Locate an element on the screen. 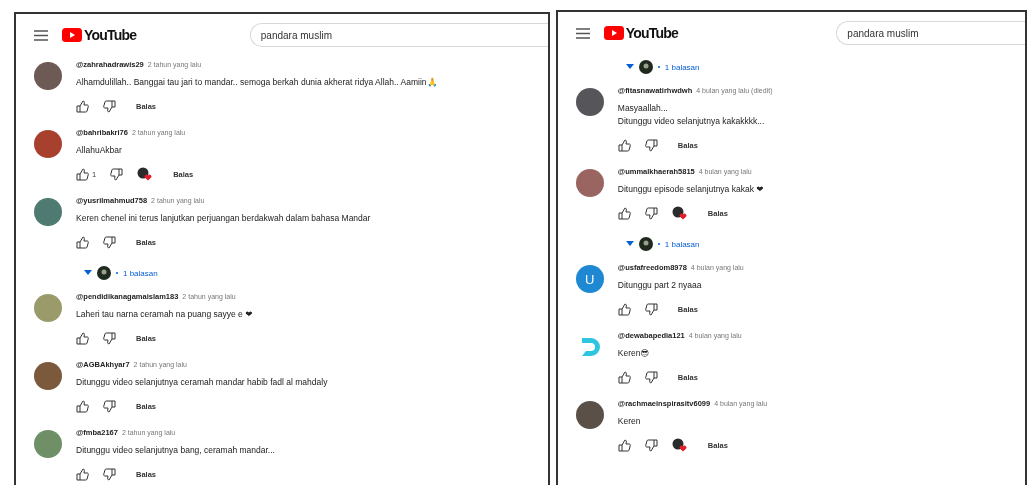 This screenshot has height=495, width=1027. comment-text: Ditunggu episode selanjutnya kakak ❤ is located at coordinates (690, 189).